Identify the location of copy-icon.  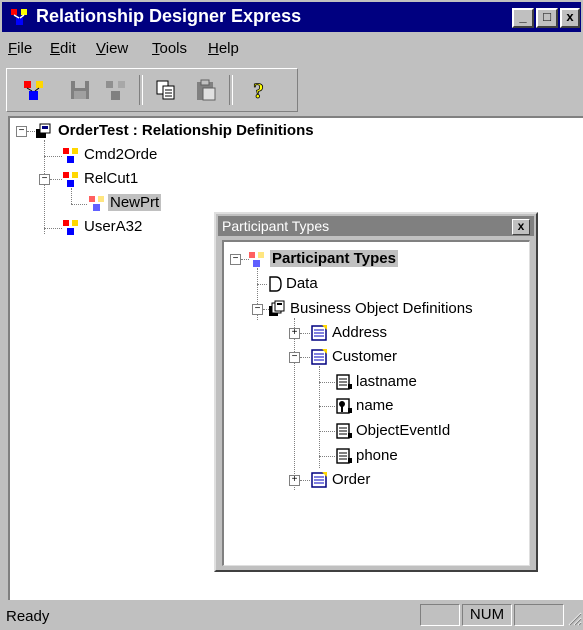
(166, 90).